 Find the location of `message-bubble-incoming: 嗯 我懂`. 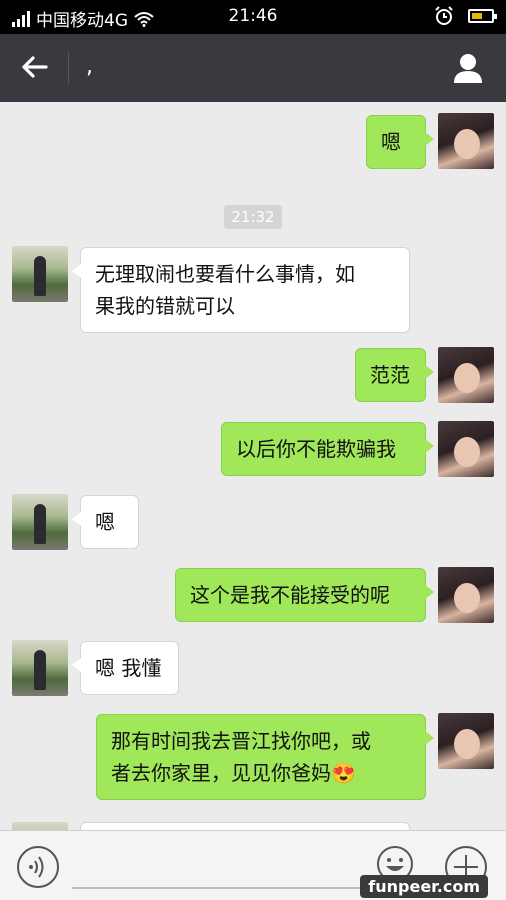

message-bubble-incoming: 嗯 我懂 is located at coordinates (125, 668).